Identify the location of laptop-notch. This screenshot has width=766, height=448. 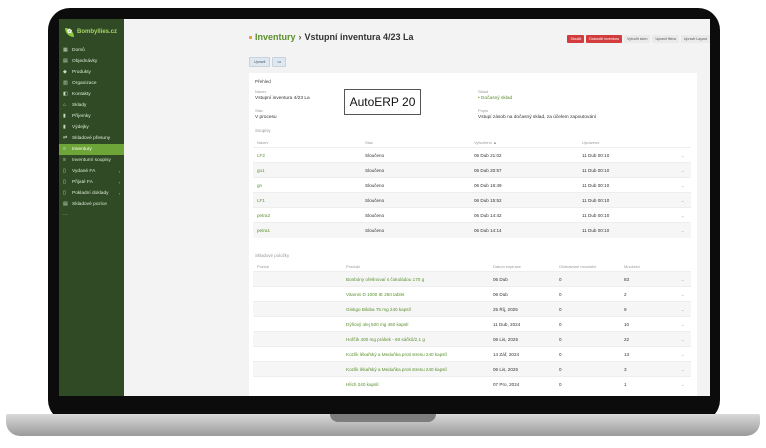
(383, 418).